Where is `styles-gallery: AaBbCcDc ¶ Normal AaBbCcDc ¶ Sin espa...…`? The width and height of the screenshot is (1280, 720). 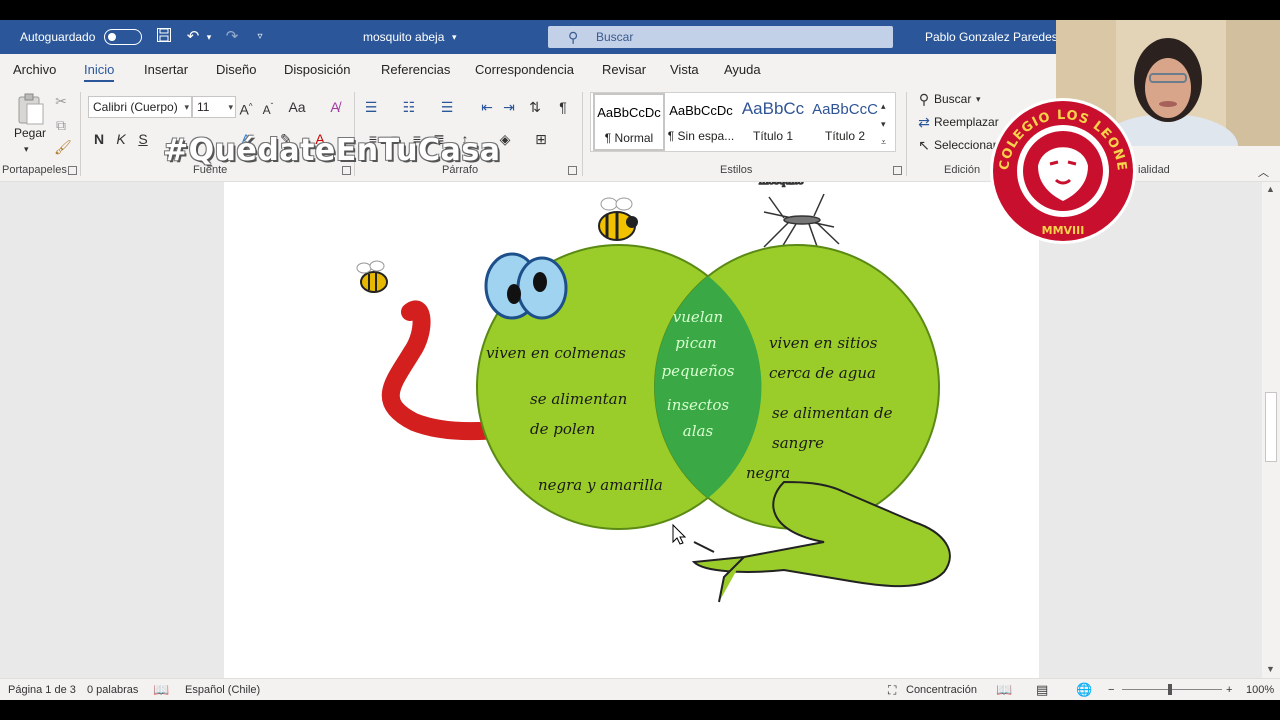 styles-gallery: AaBbCcDc ¶ Normal AaBbCcDc ¶ Sin espa...… is located at coordinates (743, 122).